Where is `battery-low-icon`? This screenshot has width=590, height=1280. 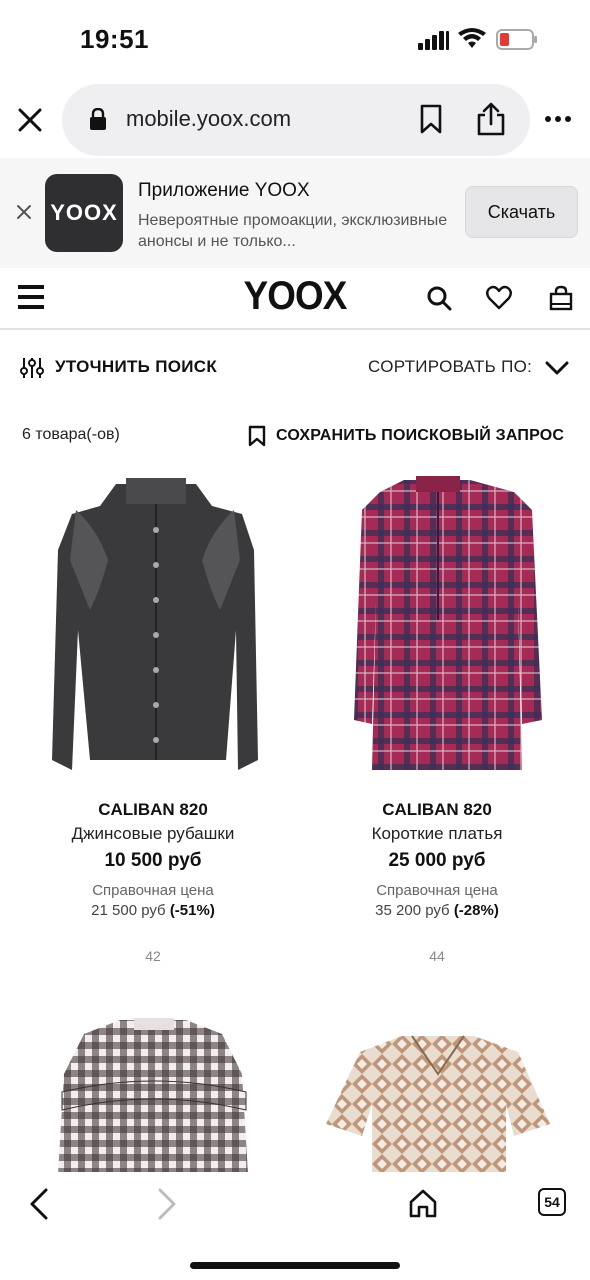
battery-low-icon is located at coordinates (516, 39).